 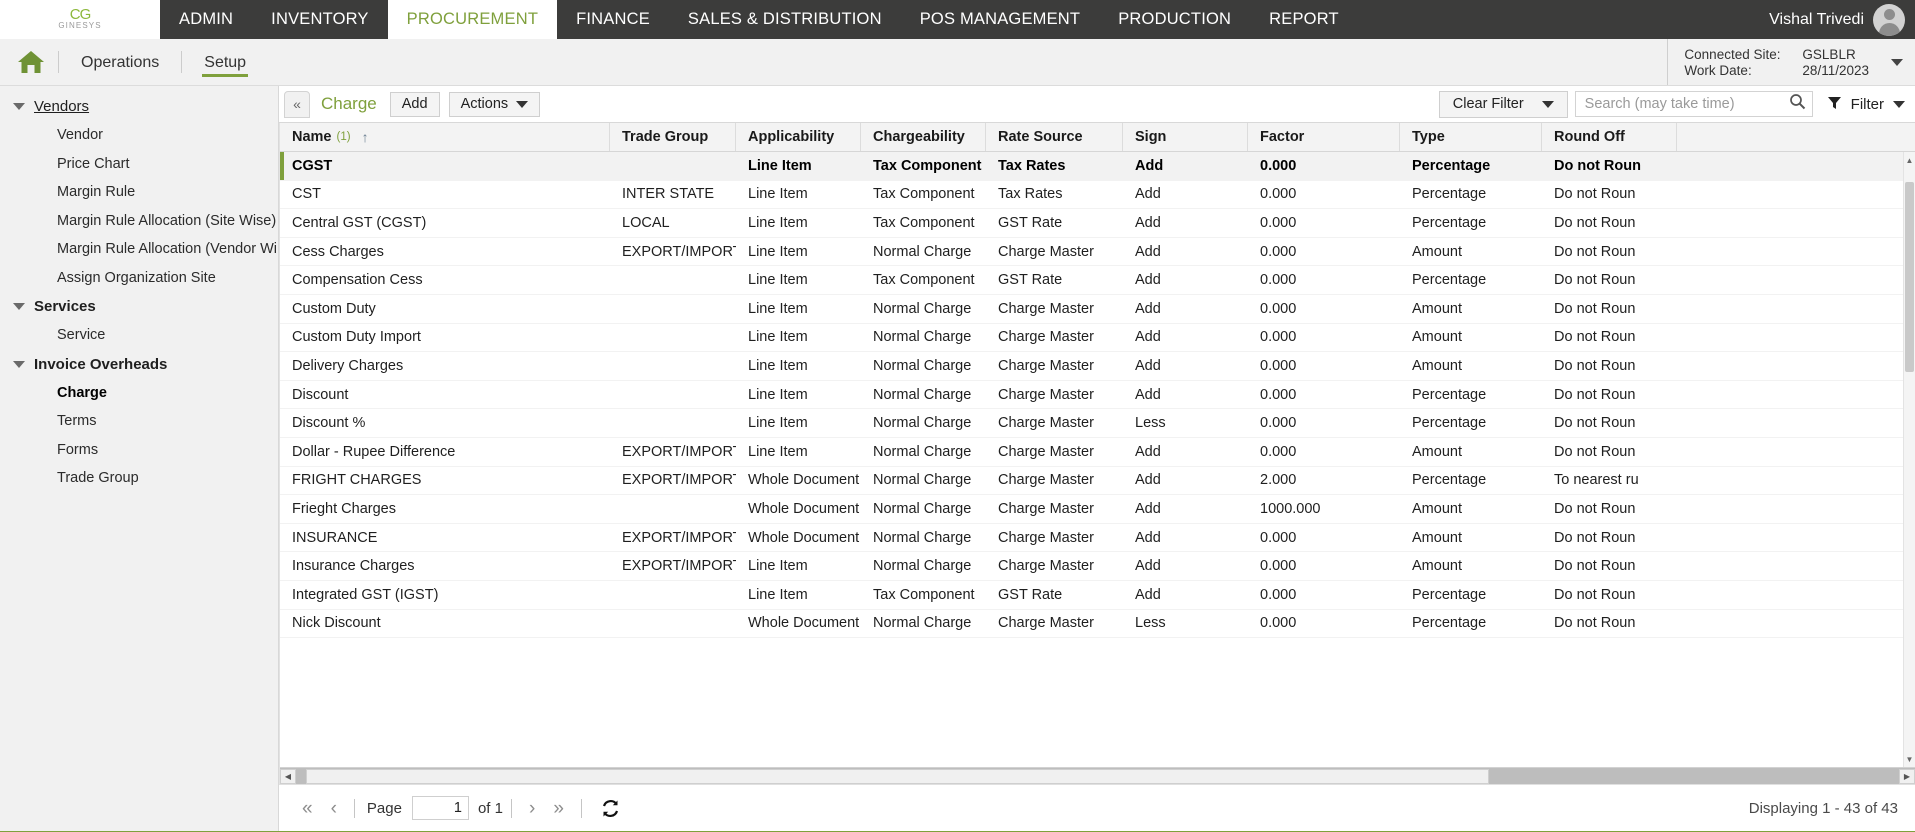 What do you see at coordinates (139, 421) in the screenshot?
I see `sidebar-item-terms: Terms` at bounding box center [139, 421].